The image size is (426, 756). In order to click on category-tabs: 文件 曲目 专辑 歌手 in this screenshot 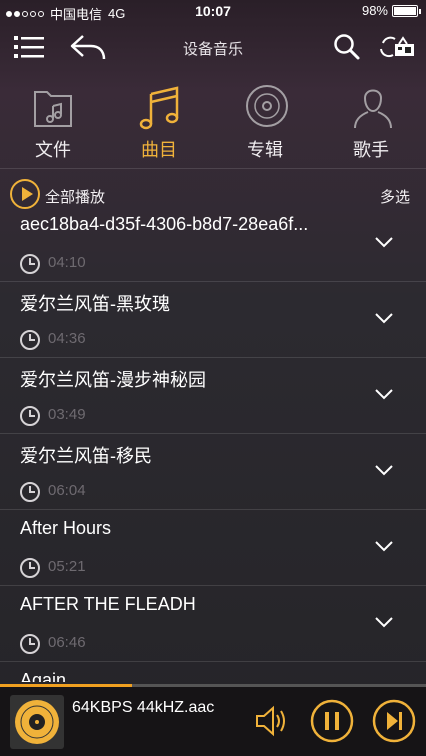, I will do `click(213, 122)`.